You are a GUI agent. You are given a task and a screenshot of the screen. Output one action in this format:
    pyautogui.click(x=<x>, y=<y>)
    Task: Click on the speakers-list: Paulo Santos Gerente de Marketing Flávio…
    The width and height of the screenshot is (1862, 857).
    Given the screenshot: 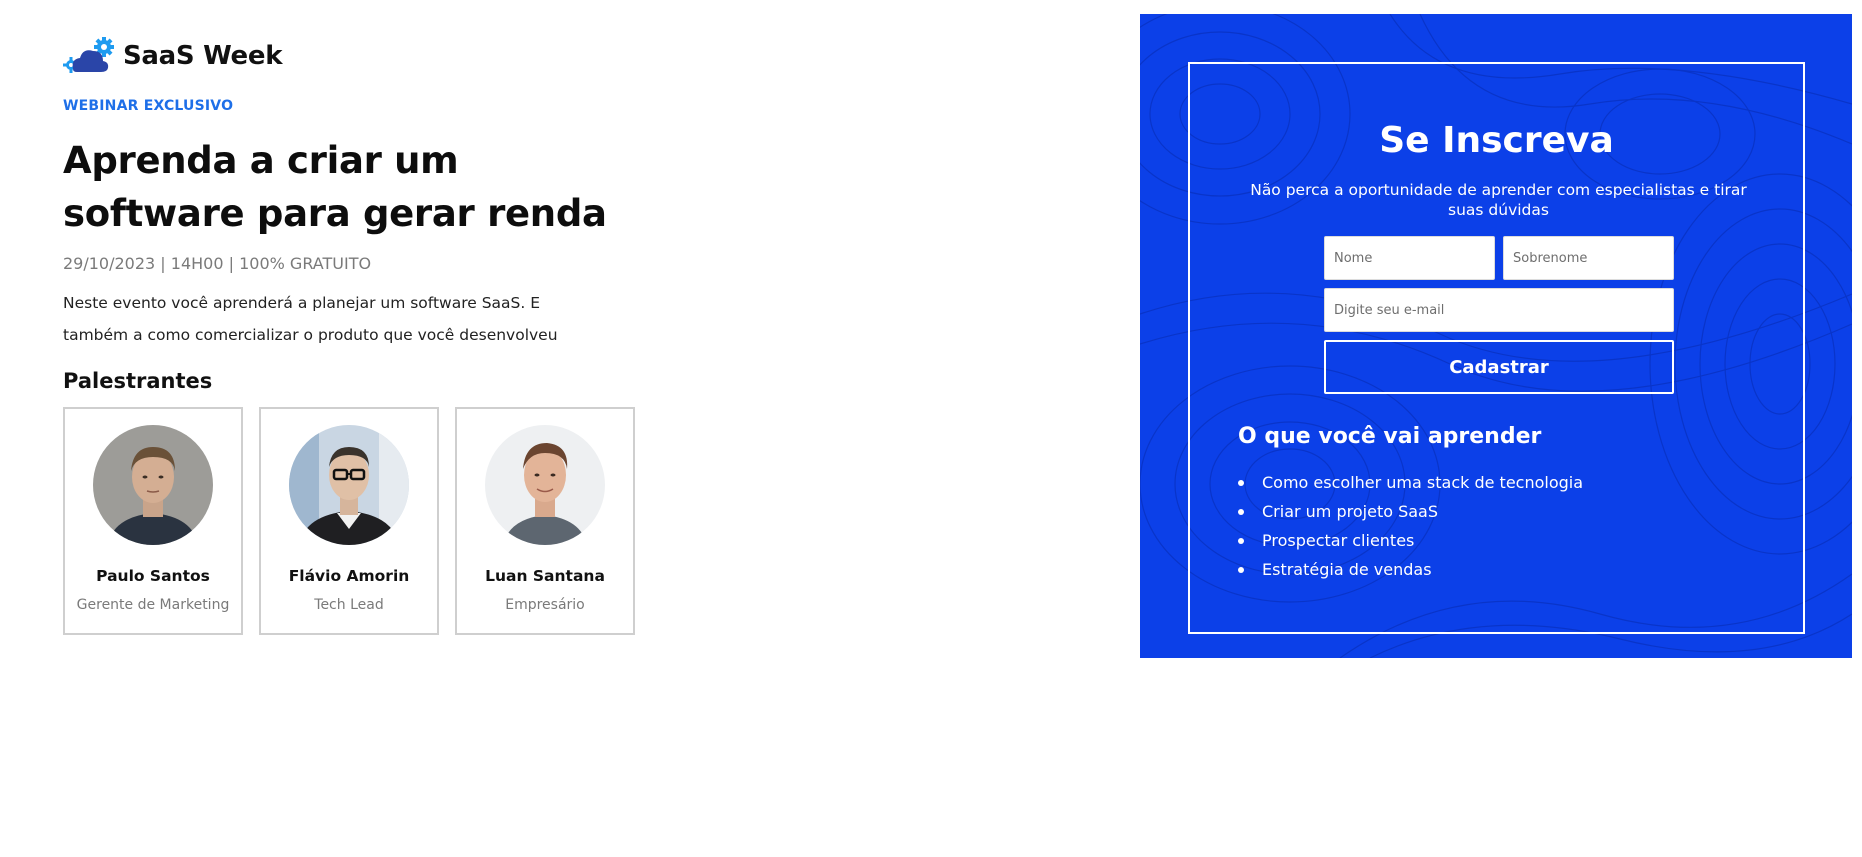 What is the action you would take?
    pyautogui.click(x=363, y=521)
    